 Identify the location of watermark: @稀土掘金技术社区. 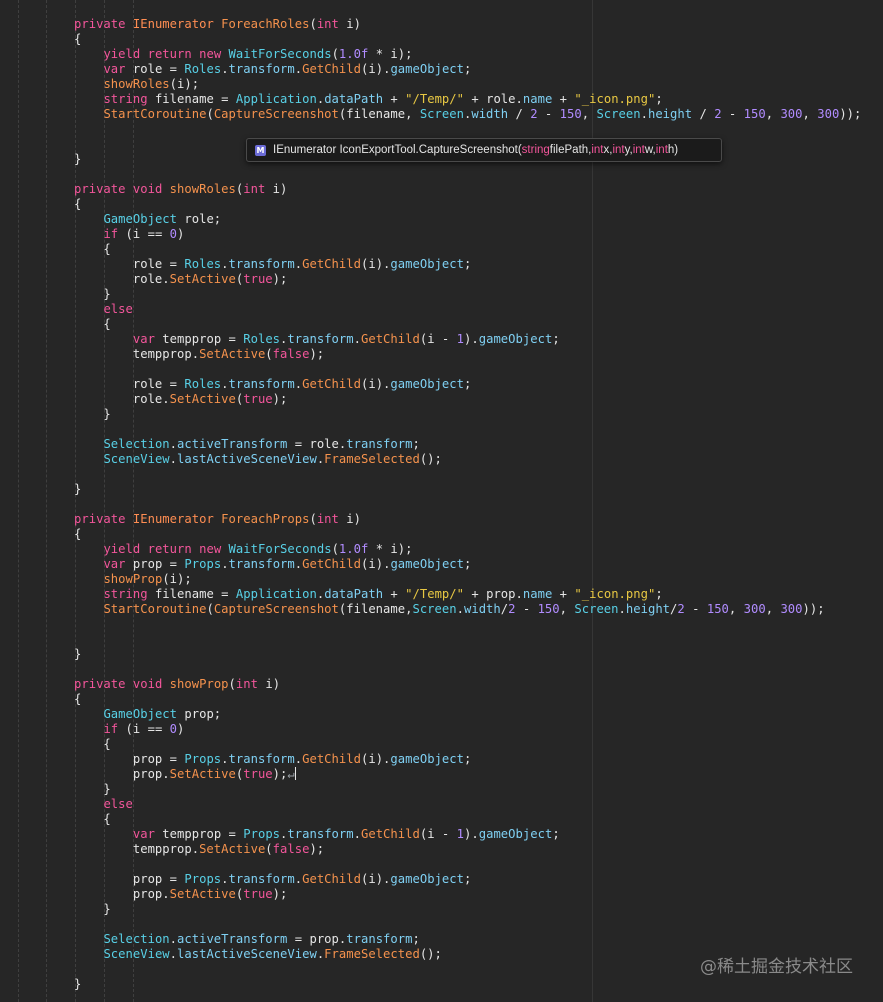
(776, 967).